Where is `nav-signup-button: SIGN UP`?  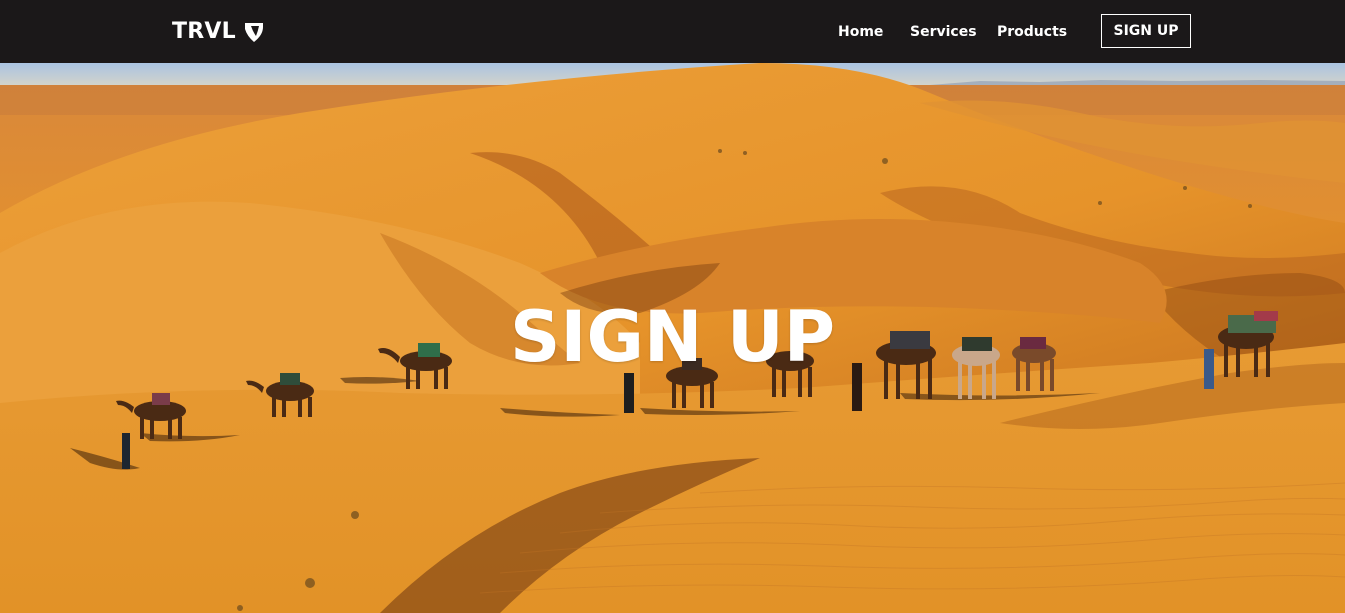 nav-signup-button: SIGN UP is located at coordinates (1146, 31).